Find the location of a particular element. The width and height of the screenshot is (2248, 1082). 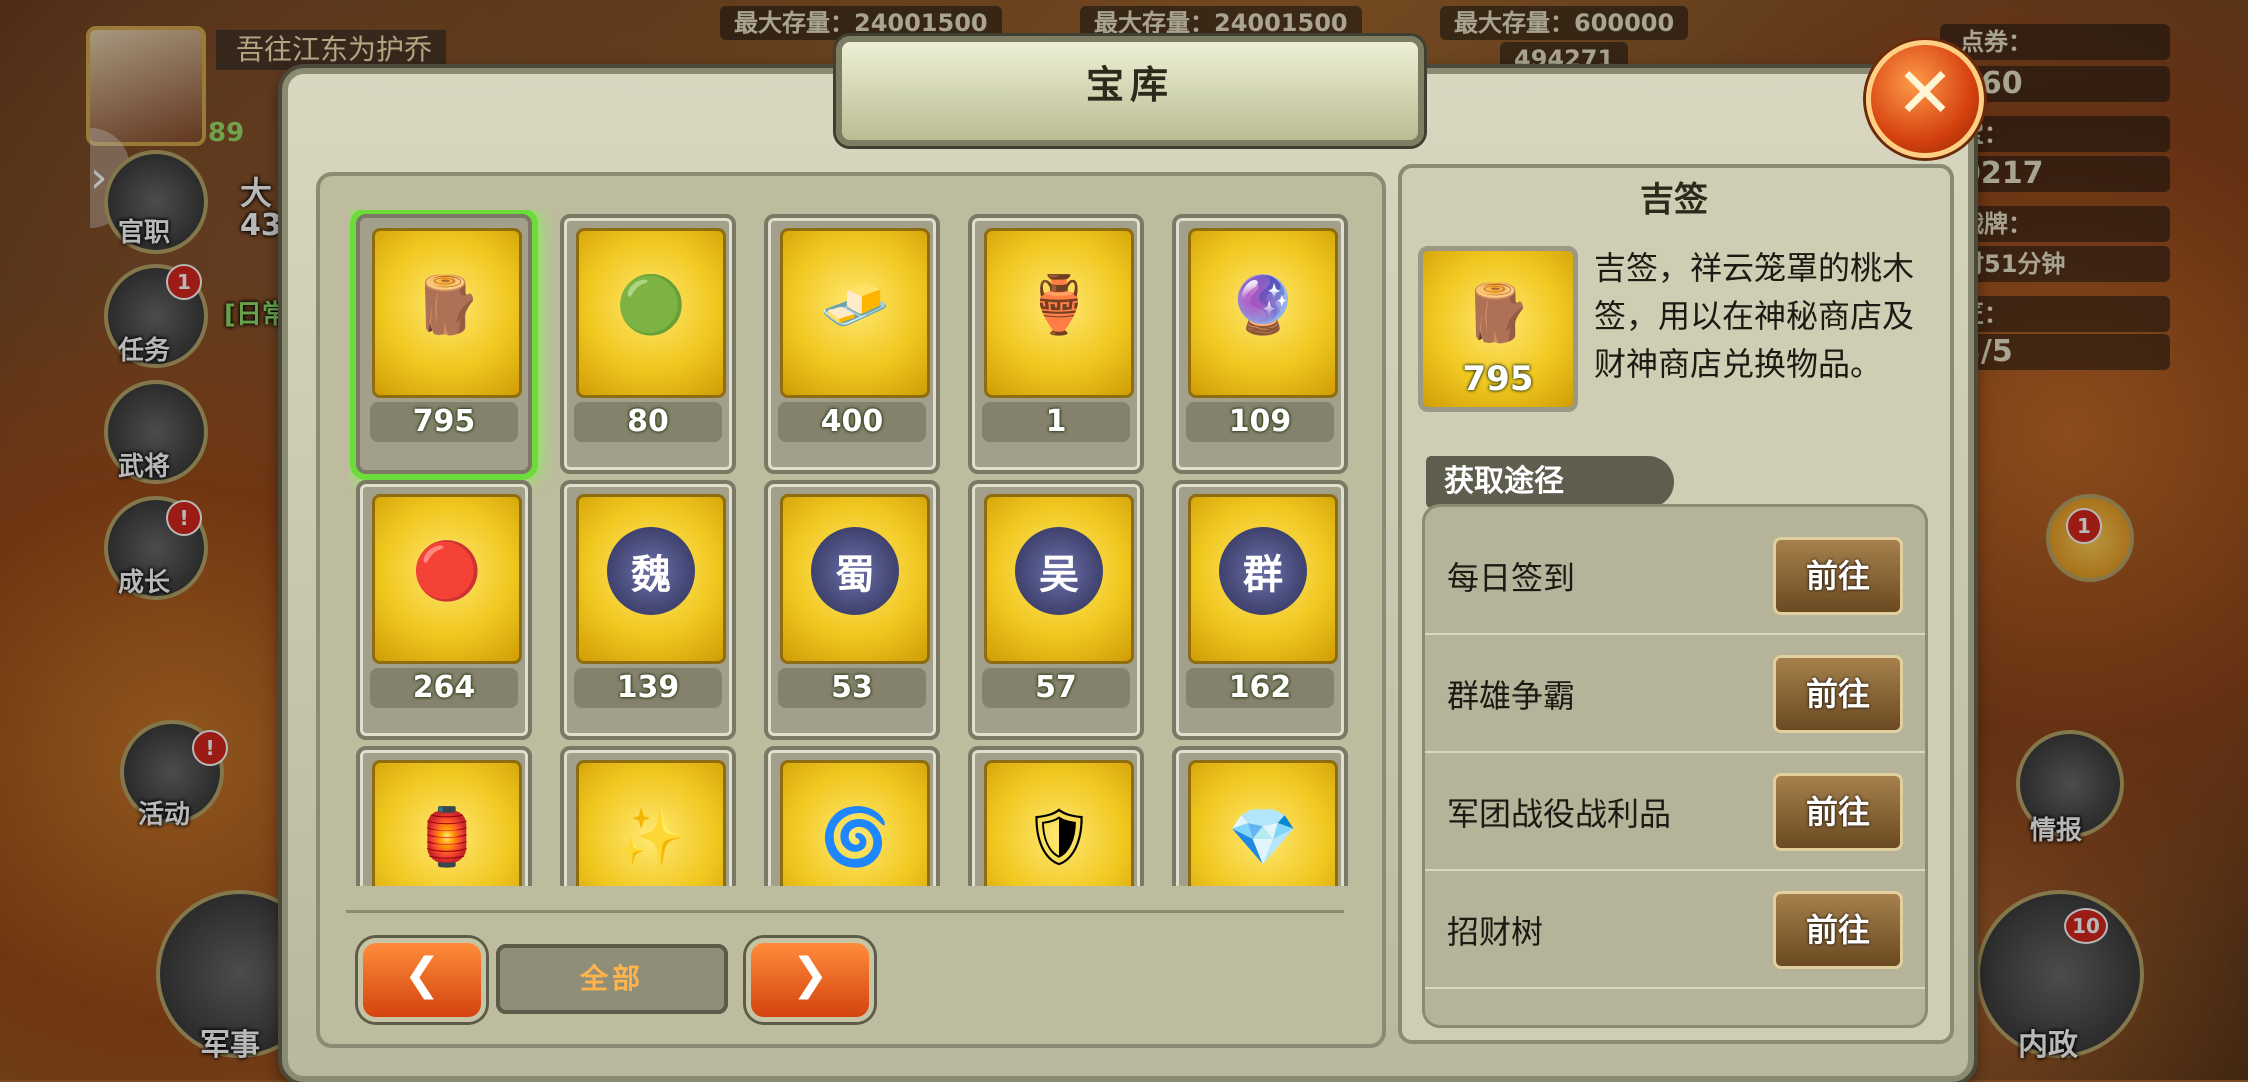

acquire-source-list: 每日签到 前往 群雄争霸 前往 军团战役战利品 前往 招财树 前往 is located at coordinates (1675, 766).